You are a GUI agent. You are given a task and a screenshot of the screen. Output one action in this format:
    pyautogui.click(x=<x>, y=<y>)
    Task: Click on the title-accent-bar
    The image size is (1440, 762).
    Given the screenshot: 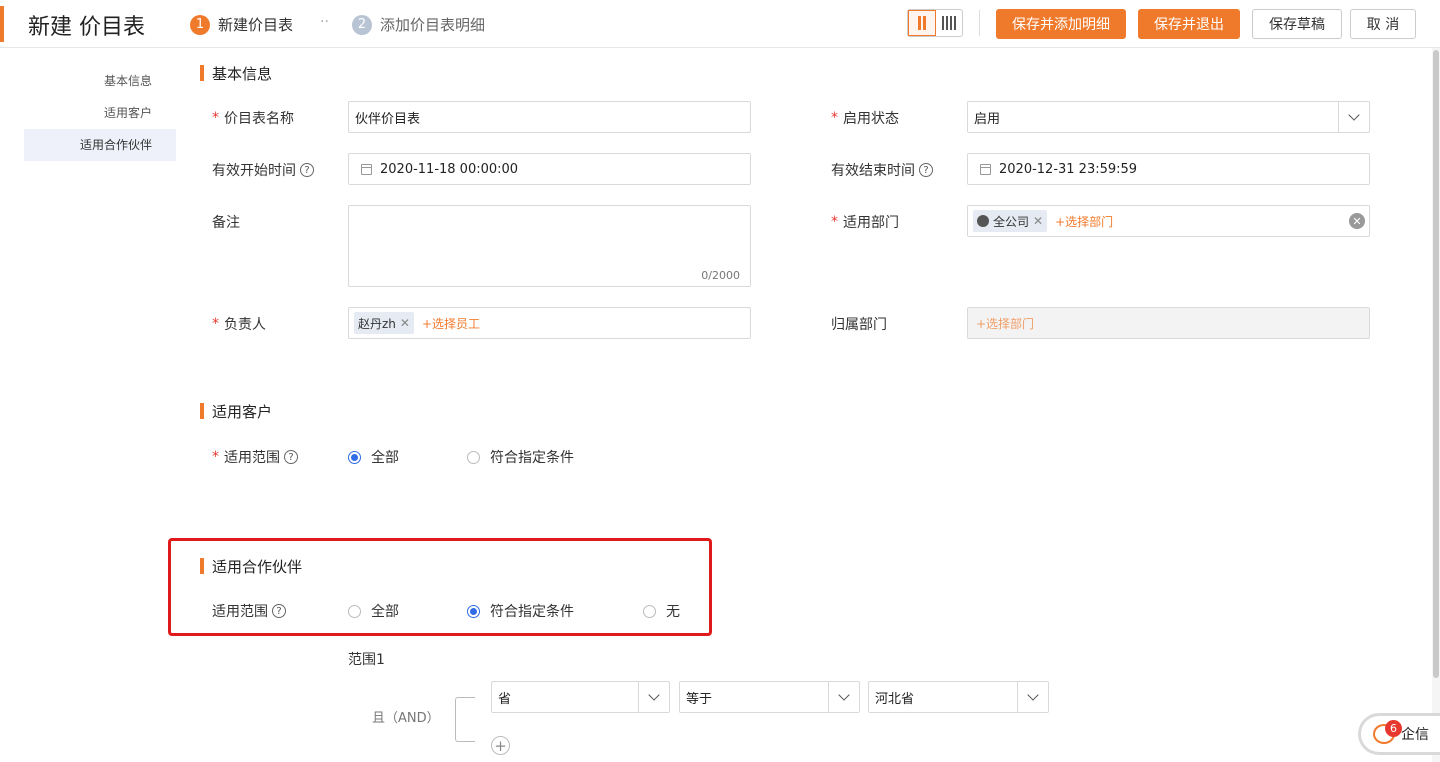 What is the action you would take?
    pyautogui.click(x=2, y=24)
    